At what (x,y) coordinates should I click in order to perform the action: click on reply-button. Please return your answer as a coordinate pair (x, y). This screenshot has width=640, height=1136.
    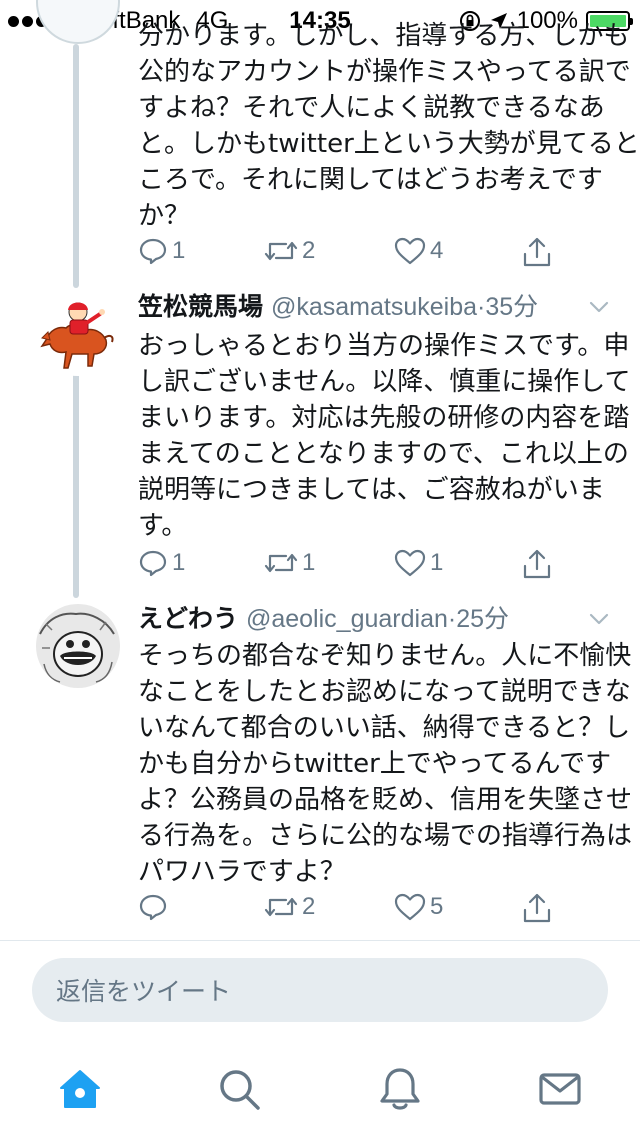
    Looking at the image, I should click on (155, 907).